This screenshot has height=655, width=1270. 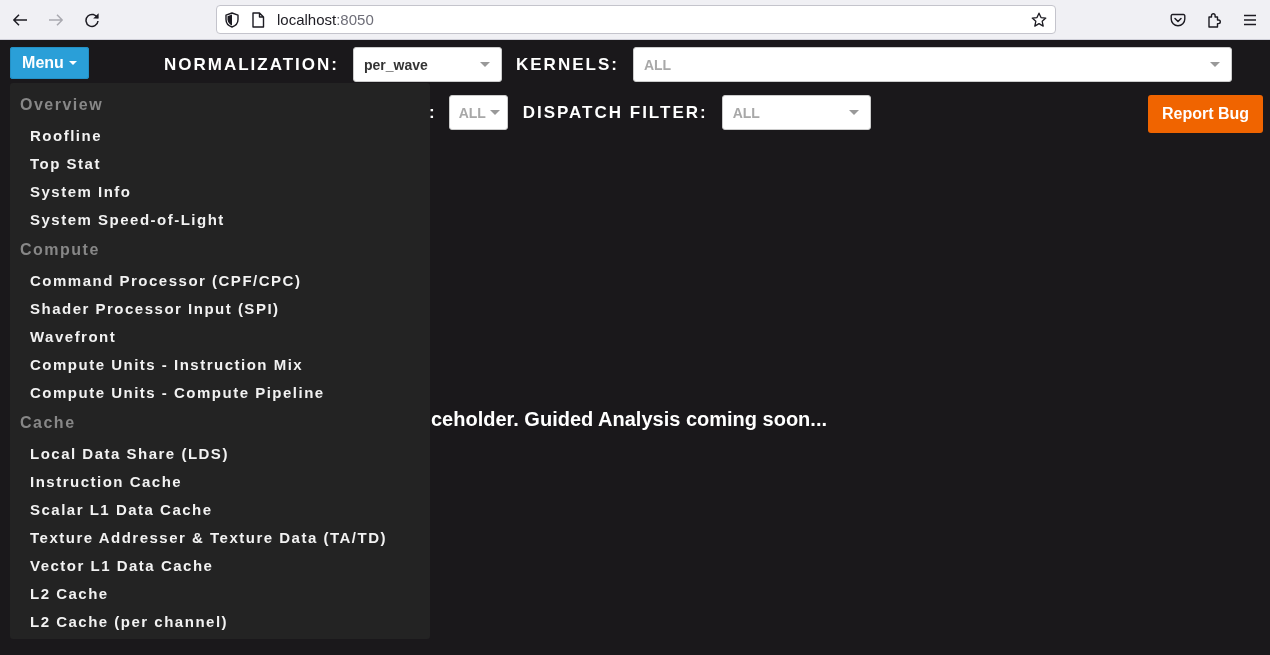 I want to click on menu-item: L2 Cache, so click(x=69, y=594).